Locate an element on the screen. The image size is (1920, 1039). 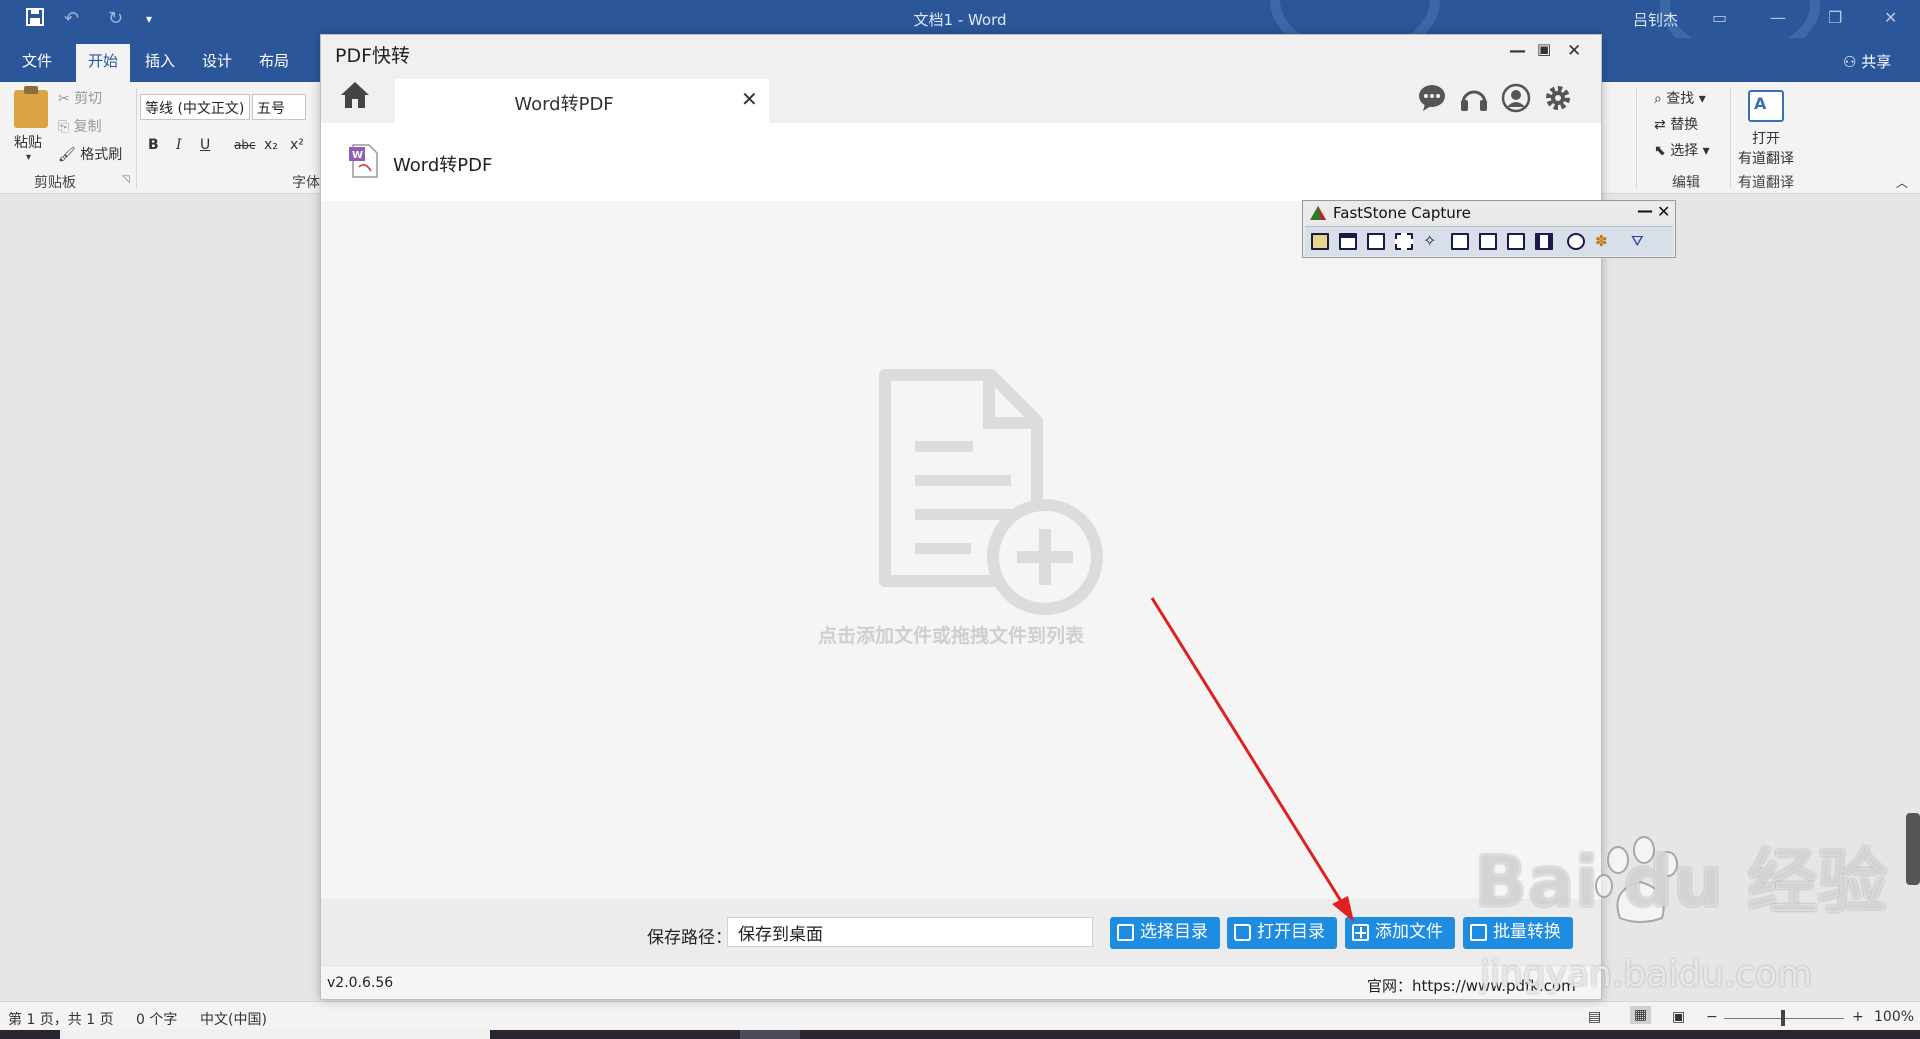
bold-button: B is located at coordinates (153, 145).